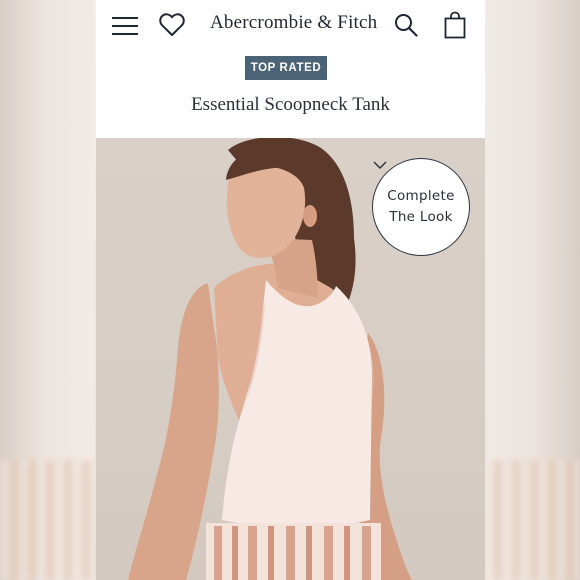 This screenshot has width=580, height=580. Describe the element at coordinates (125, 26) in the screenshot. I see `menu-icon` at that location.